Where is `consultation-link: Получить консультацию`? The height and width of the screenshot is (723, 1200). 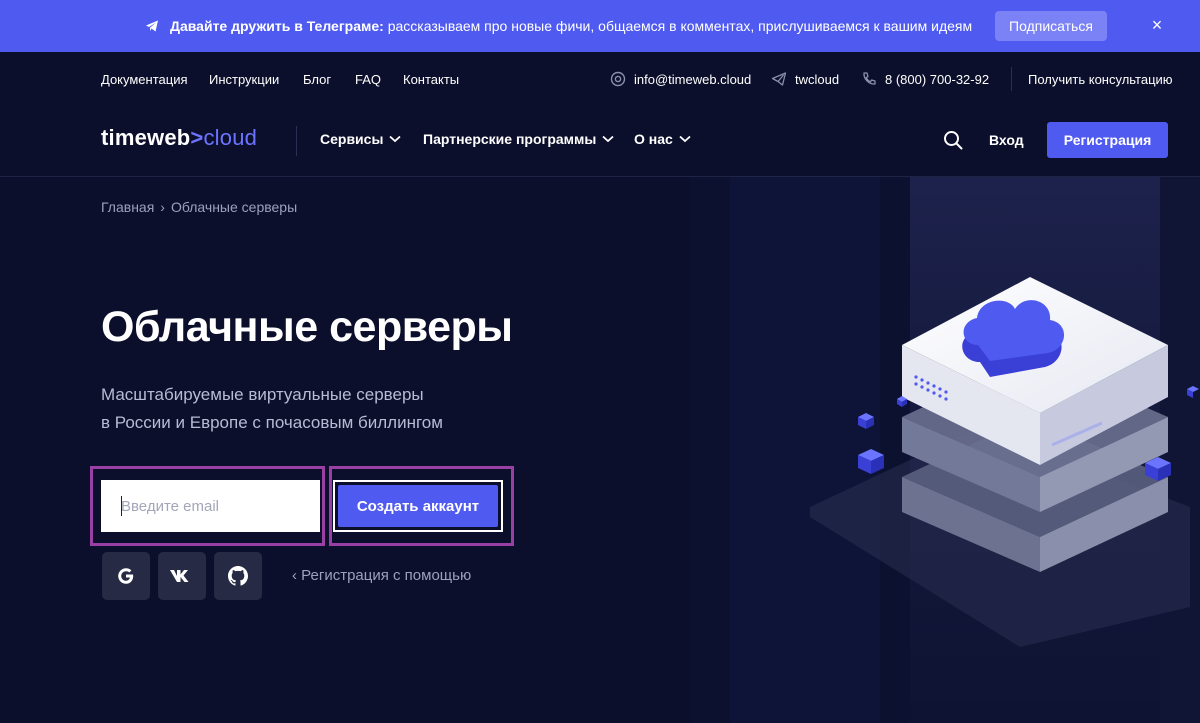
consultation-link: Получить консультацию is located at coordinates (1100, 79).